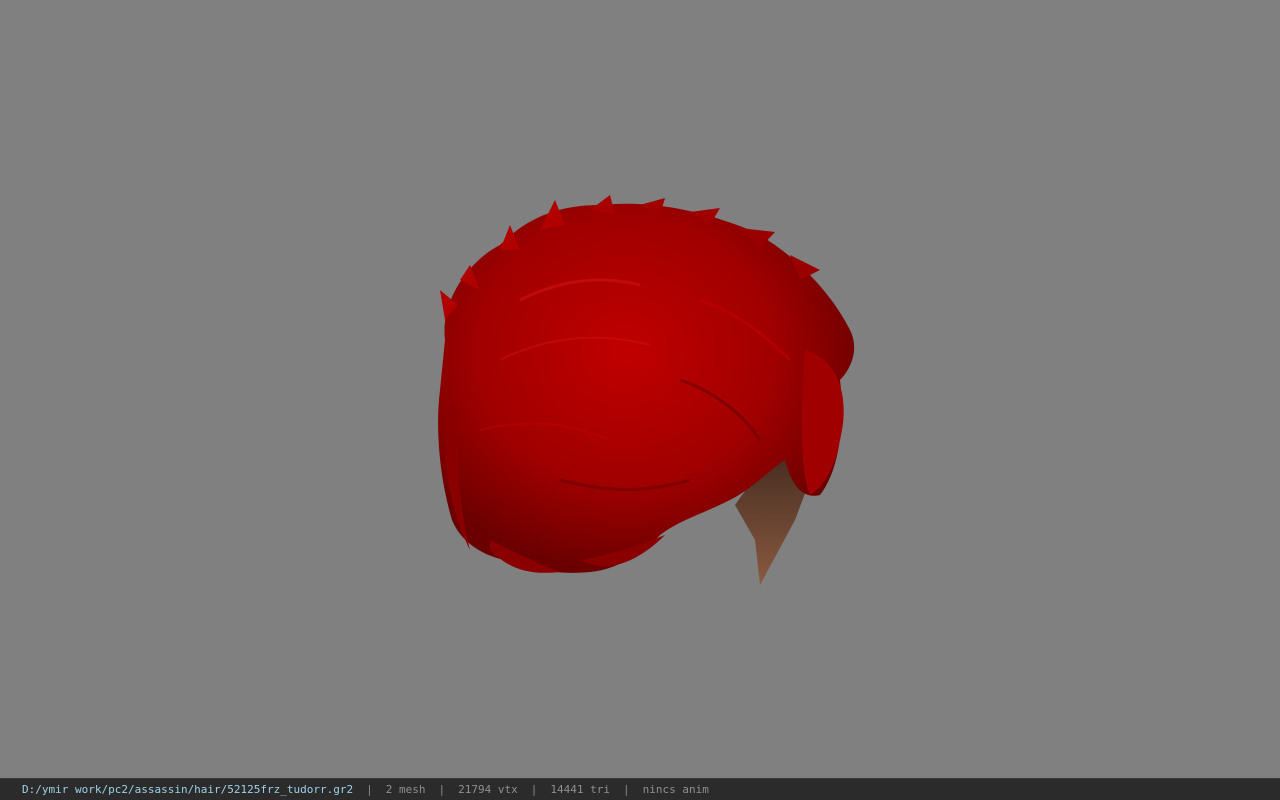  Describe the element at coordinates (580, 789) in the screenshot. I see `triangle-count: 14441 tri` at that location.